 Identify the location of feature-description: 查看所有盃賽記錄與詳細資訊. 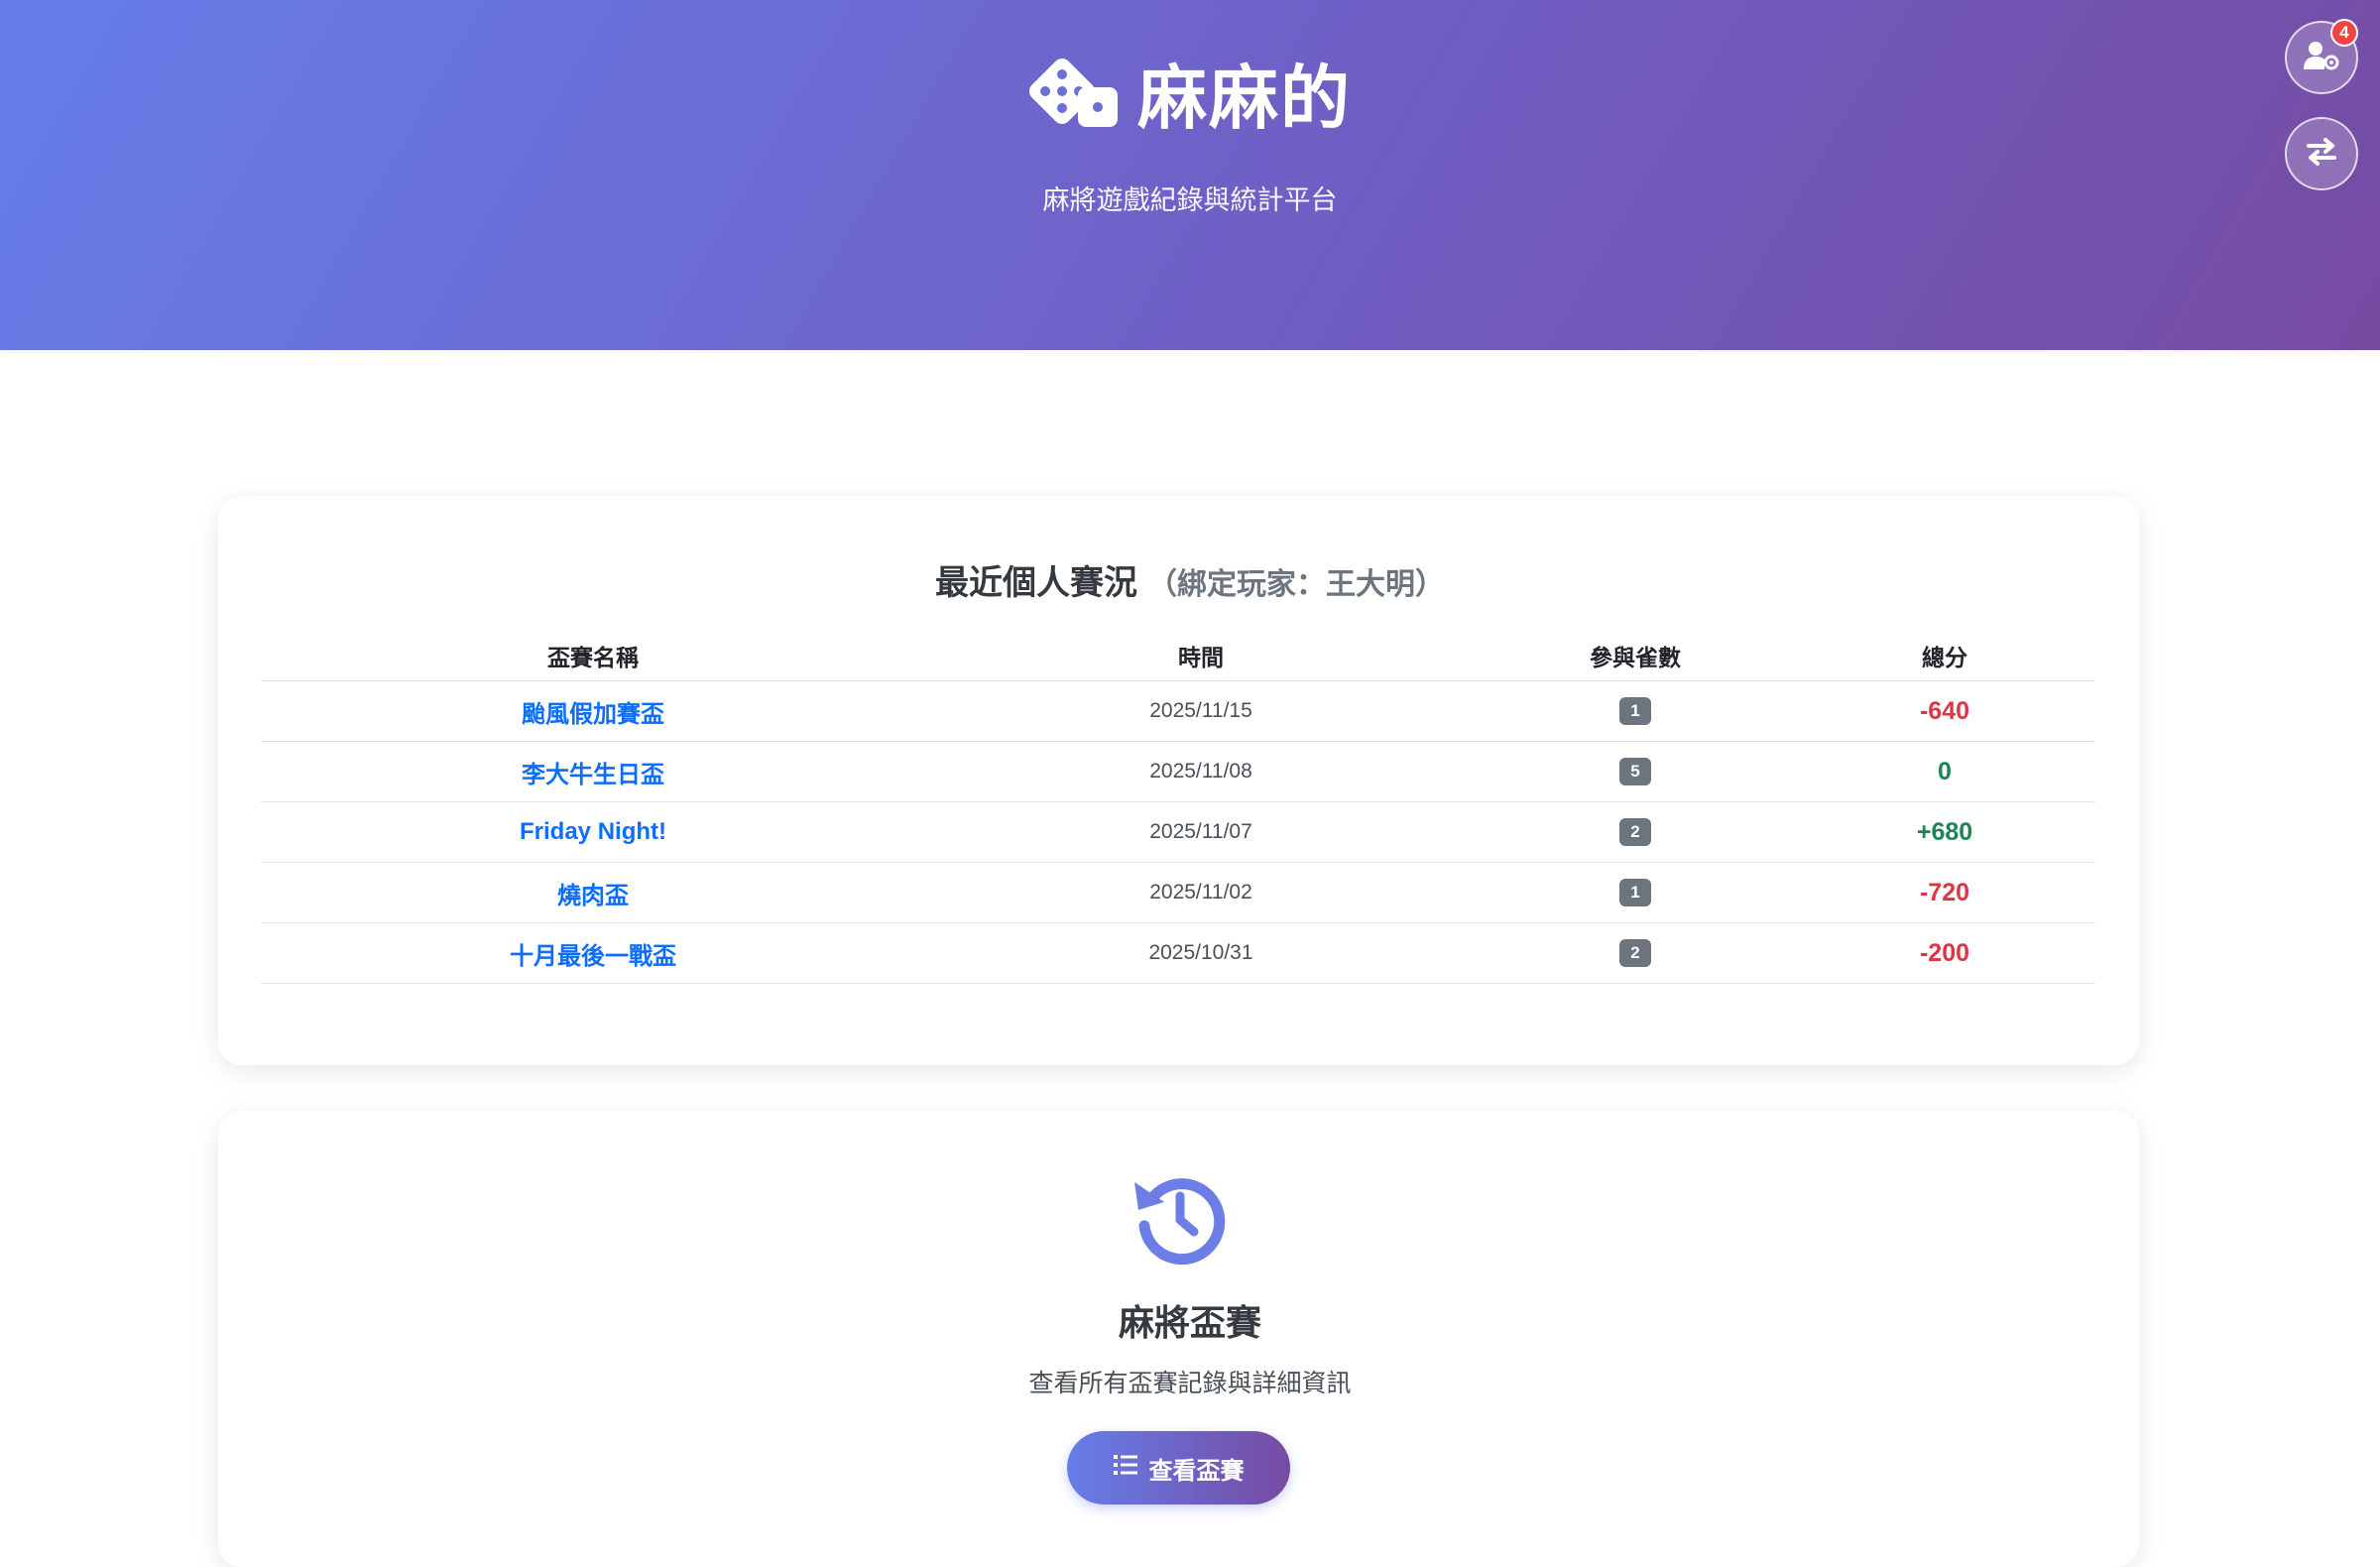
(1190, 1383).